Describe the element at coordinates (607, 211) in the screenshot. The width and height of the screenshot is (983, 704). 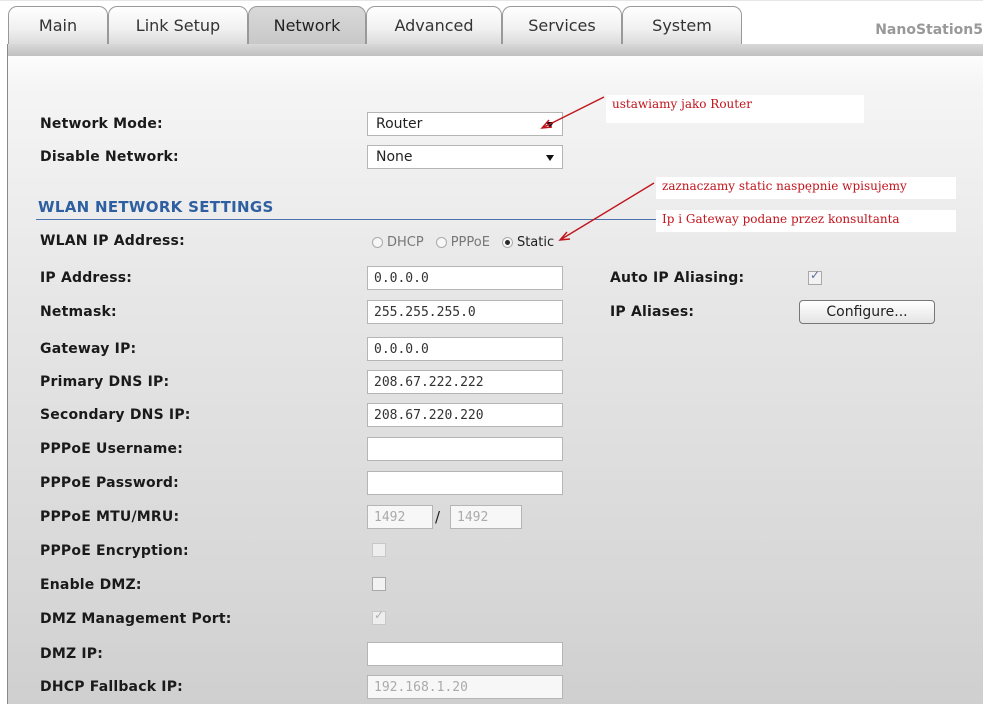
I see `annotation-arrow-static` at that location.